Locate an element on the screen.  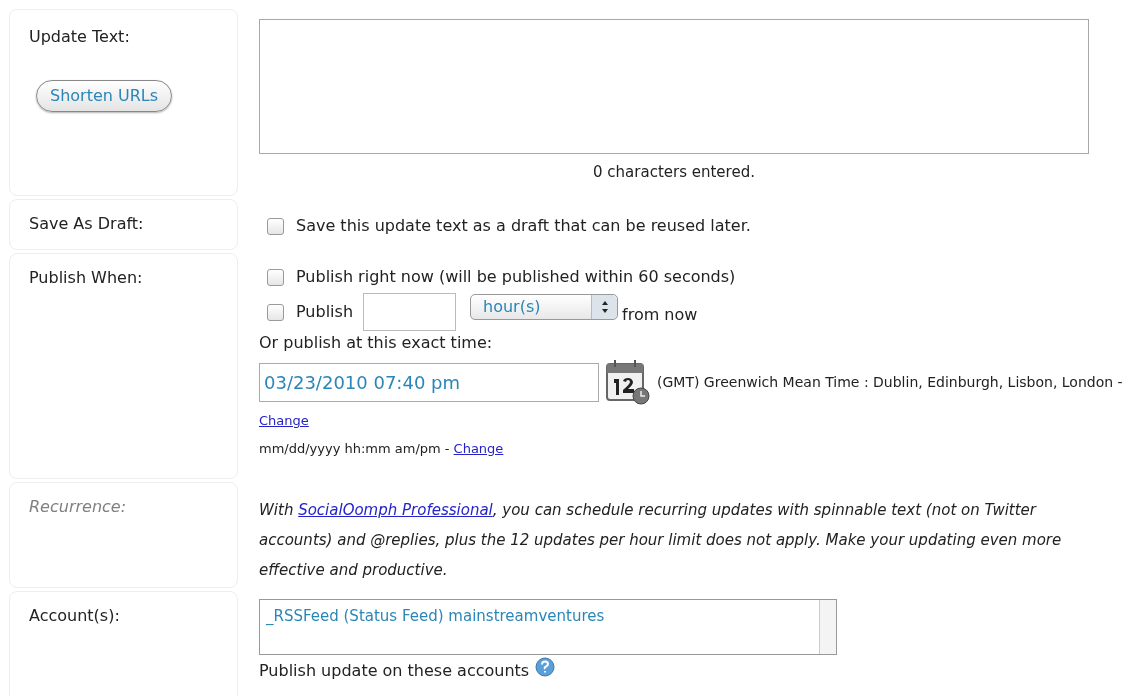
field-label: Update Text: is located at coordinates (79, 37).